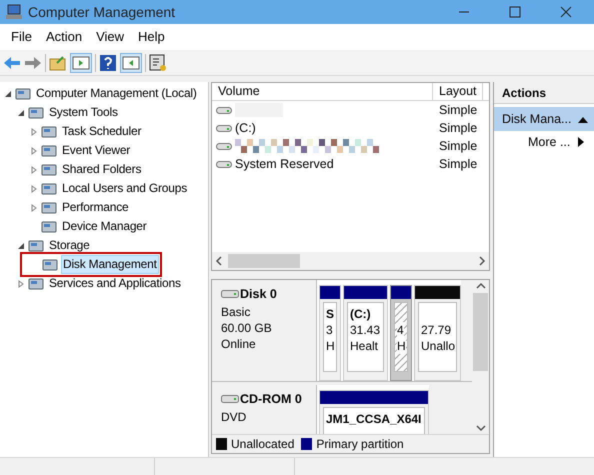 This screenshot has width=594, height=475. What do you see at coordinates (566, 12) in the screenshot?
I see `close-icon` at bounding box center [566, 12].